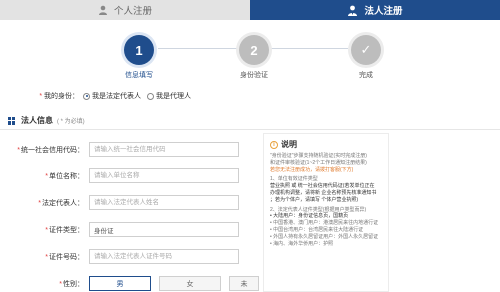  Describe the element at coordinates (254, 75) in the screenshot. I see `step-label: 身份验证` at that location.